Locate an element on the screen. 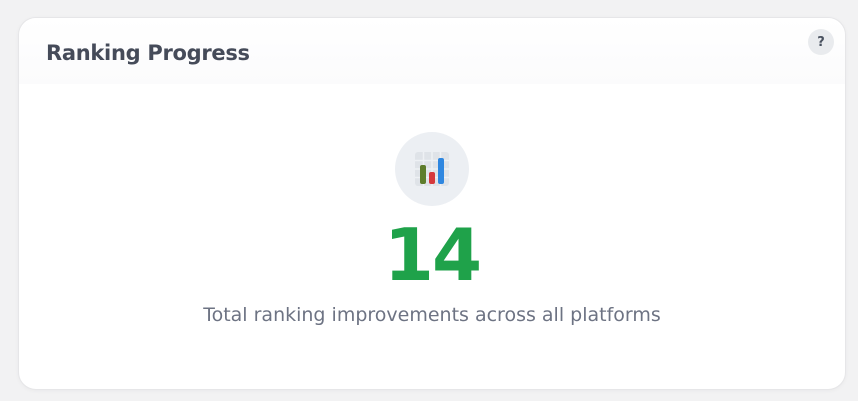 The width and height of the screenshot is (858, 401). ranking-improvements-count: 14 is located at coordinates (432, 255).